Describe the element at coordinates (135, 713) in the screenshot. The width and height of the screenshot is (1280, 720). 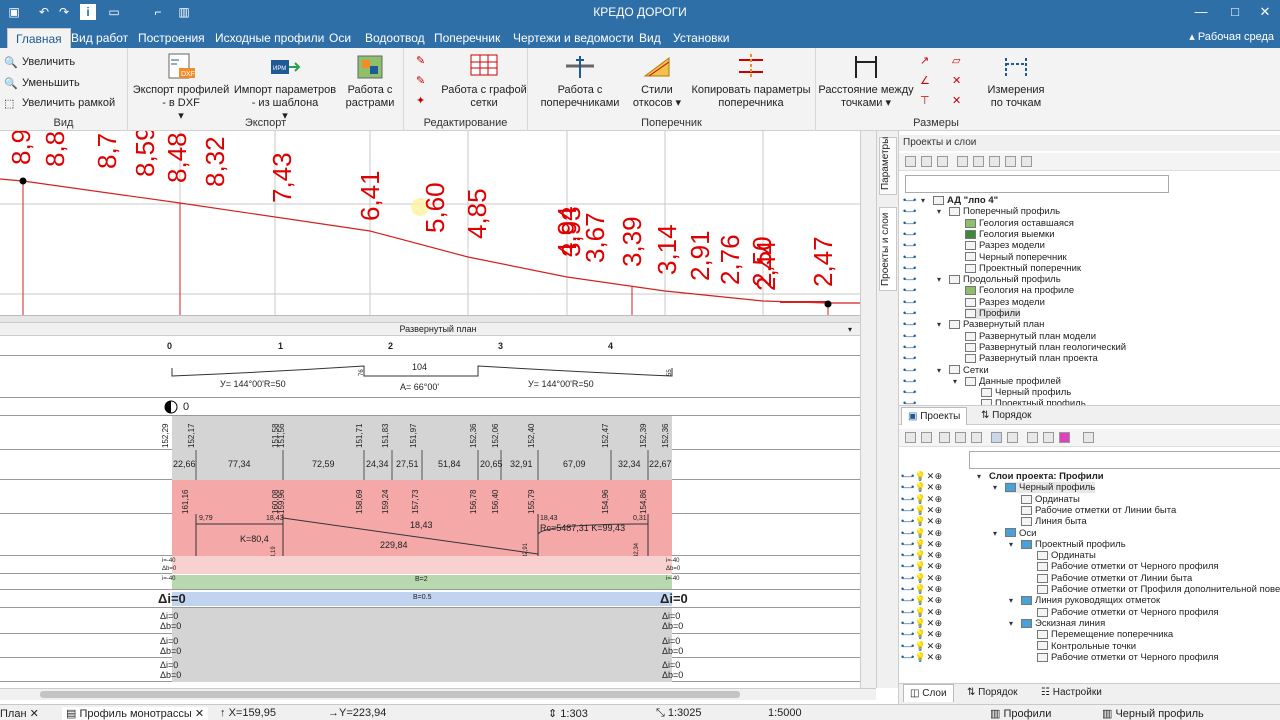
I see `doc-tab-profile: ▤ Профиль монотрассы ✕` at that location.